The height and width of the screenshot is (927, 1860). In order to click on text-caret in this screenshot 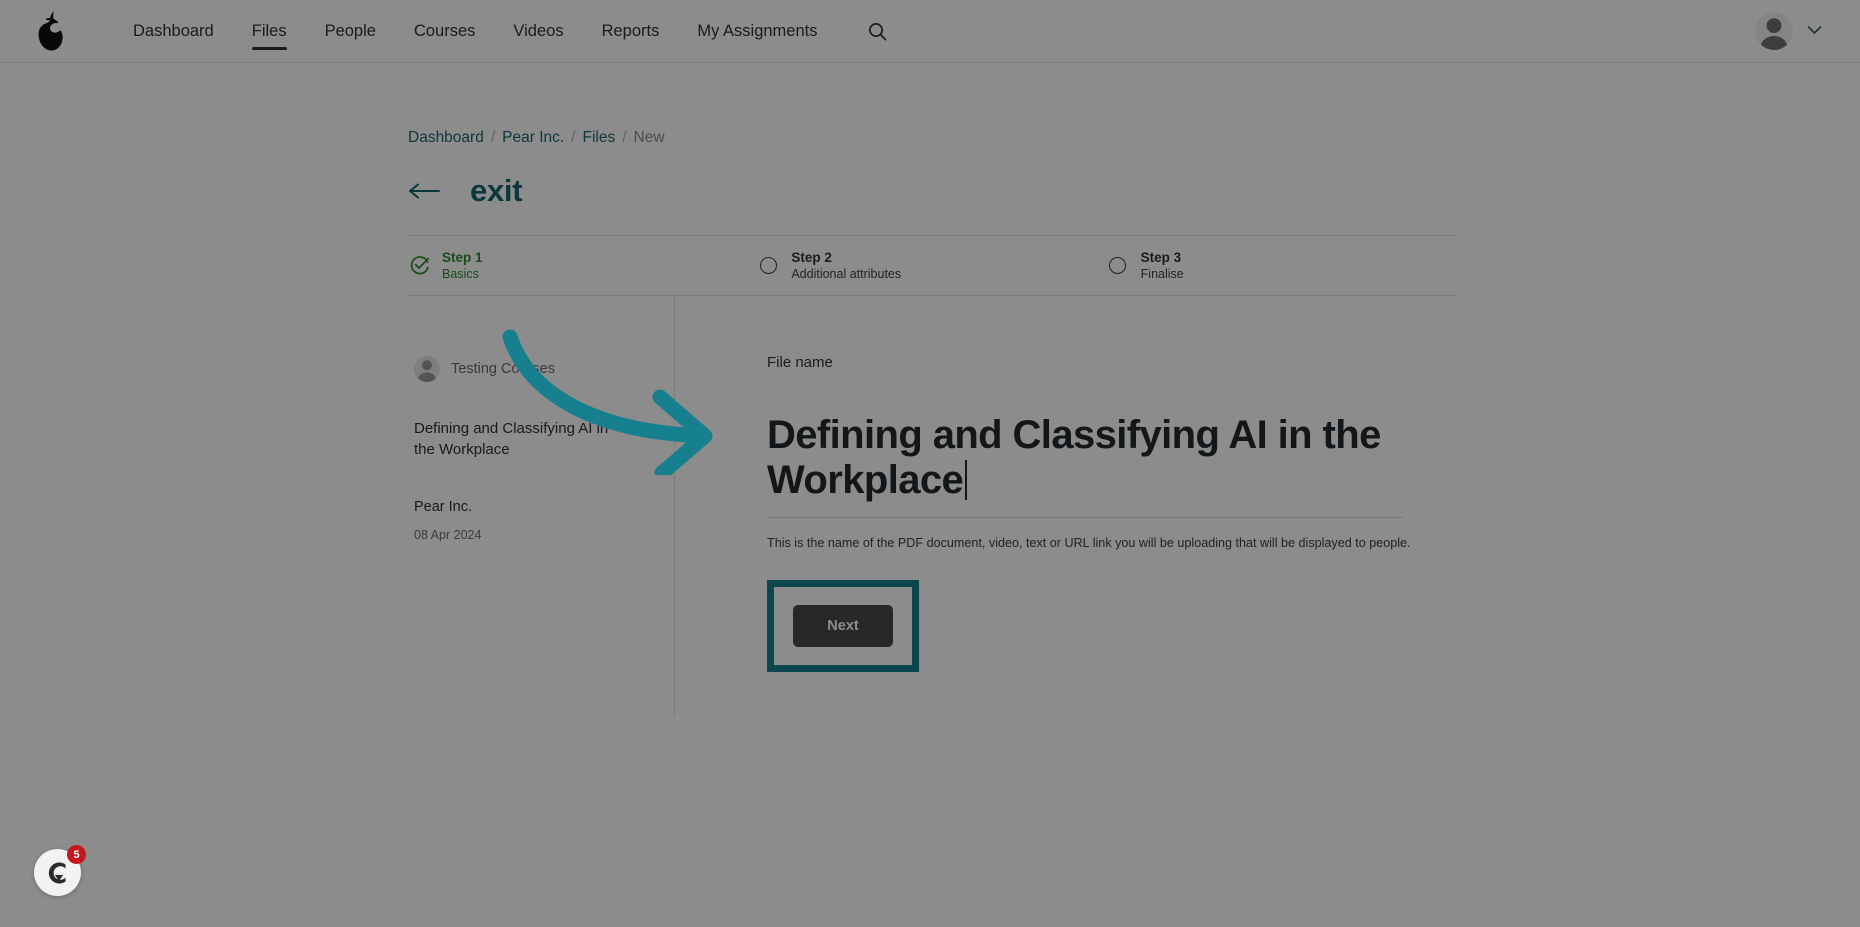, I will do `click(966, 479)`.